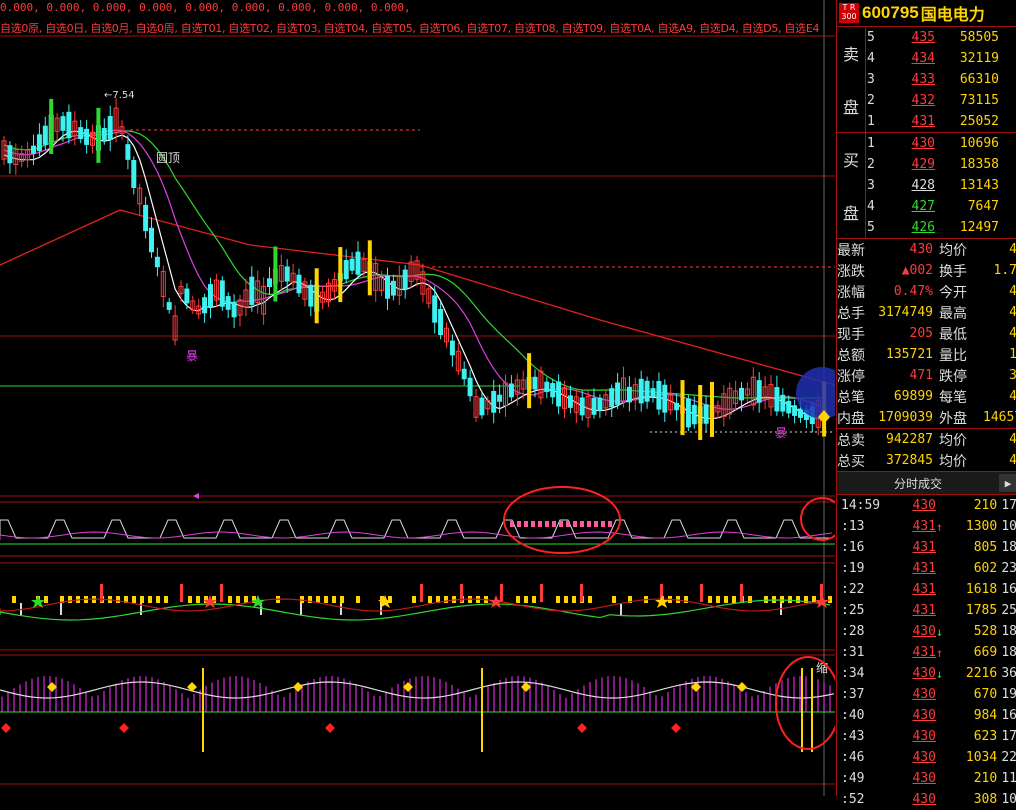 The image size is (1016, 810). Describe the element at coordinates (912, 58) in the screenshot. I see `ask-price: 434` at that location.